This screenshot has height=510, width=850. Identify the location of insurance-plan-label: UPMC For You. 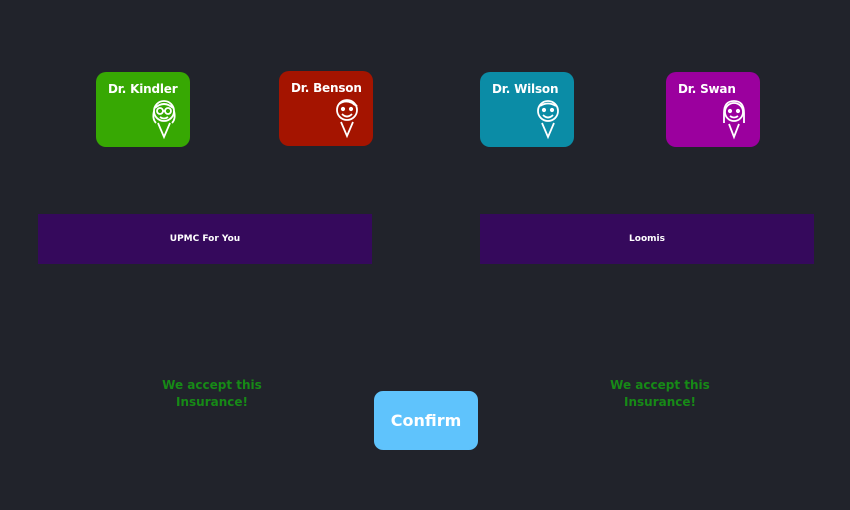
(205, 239).